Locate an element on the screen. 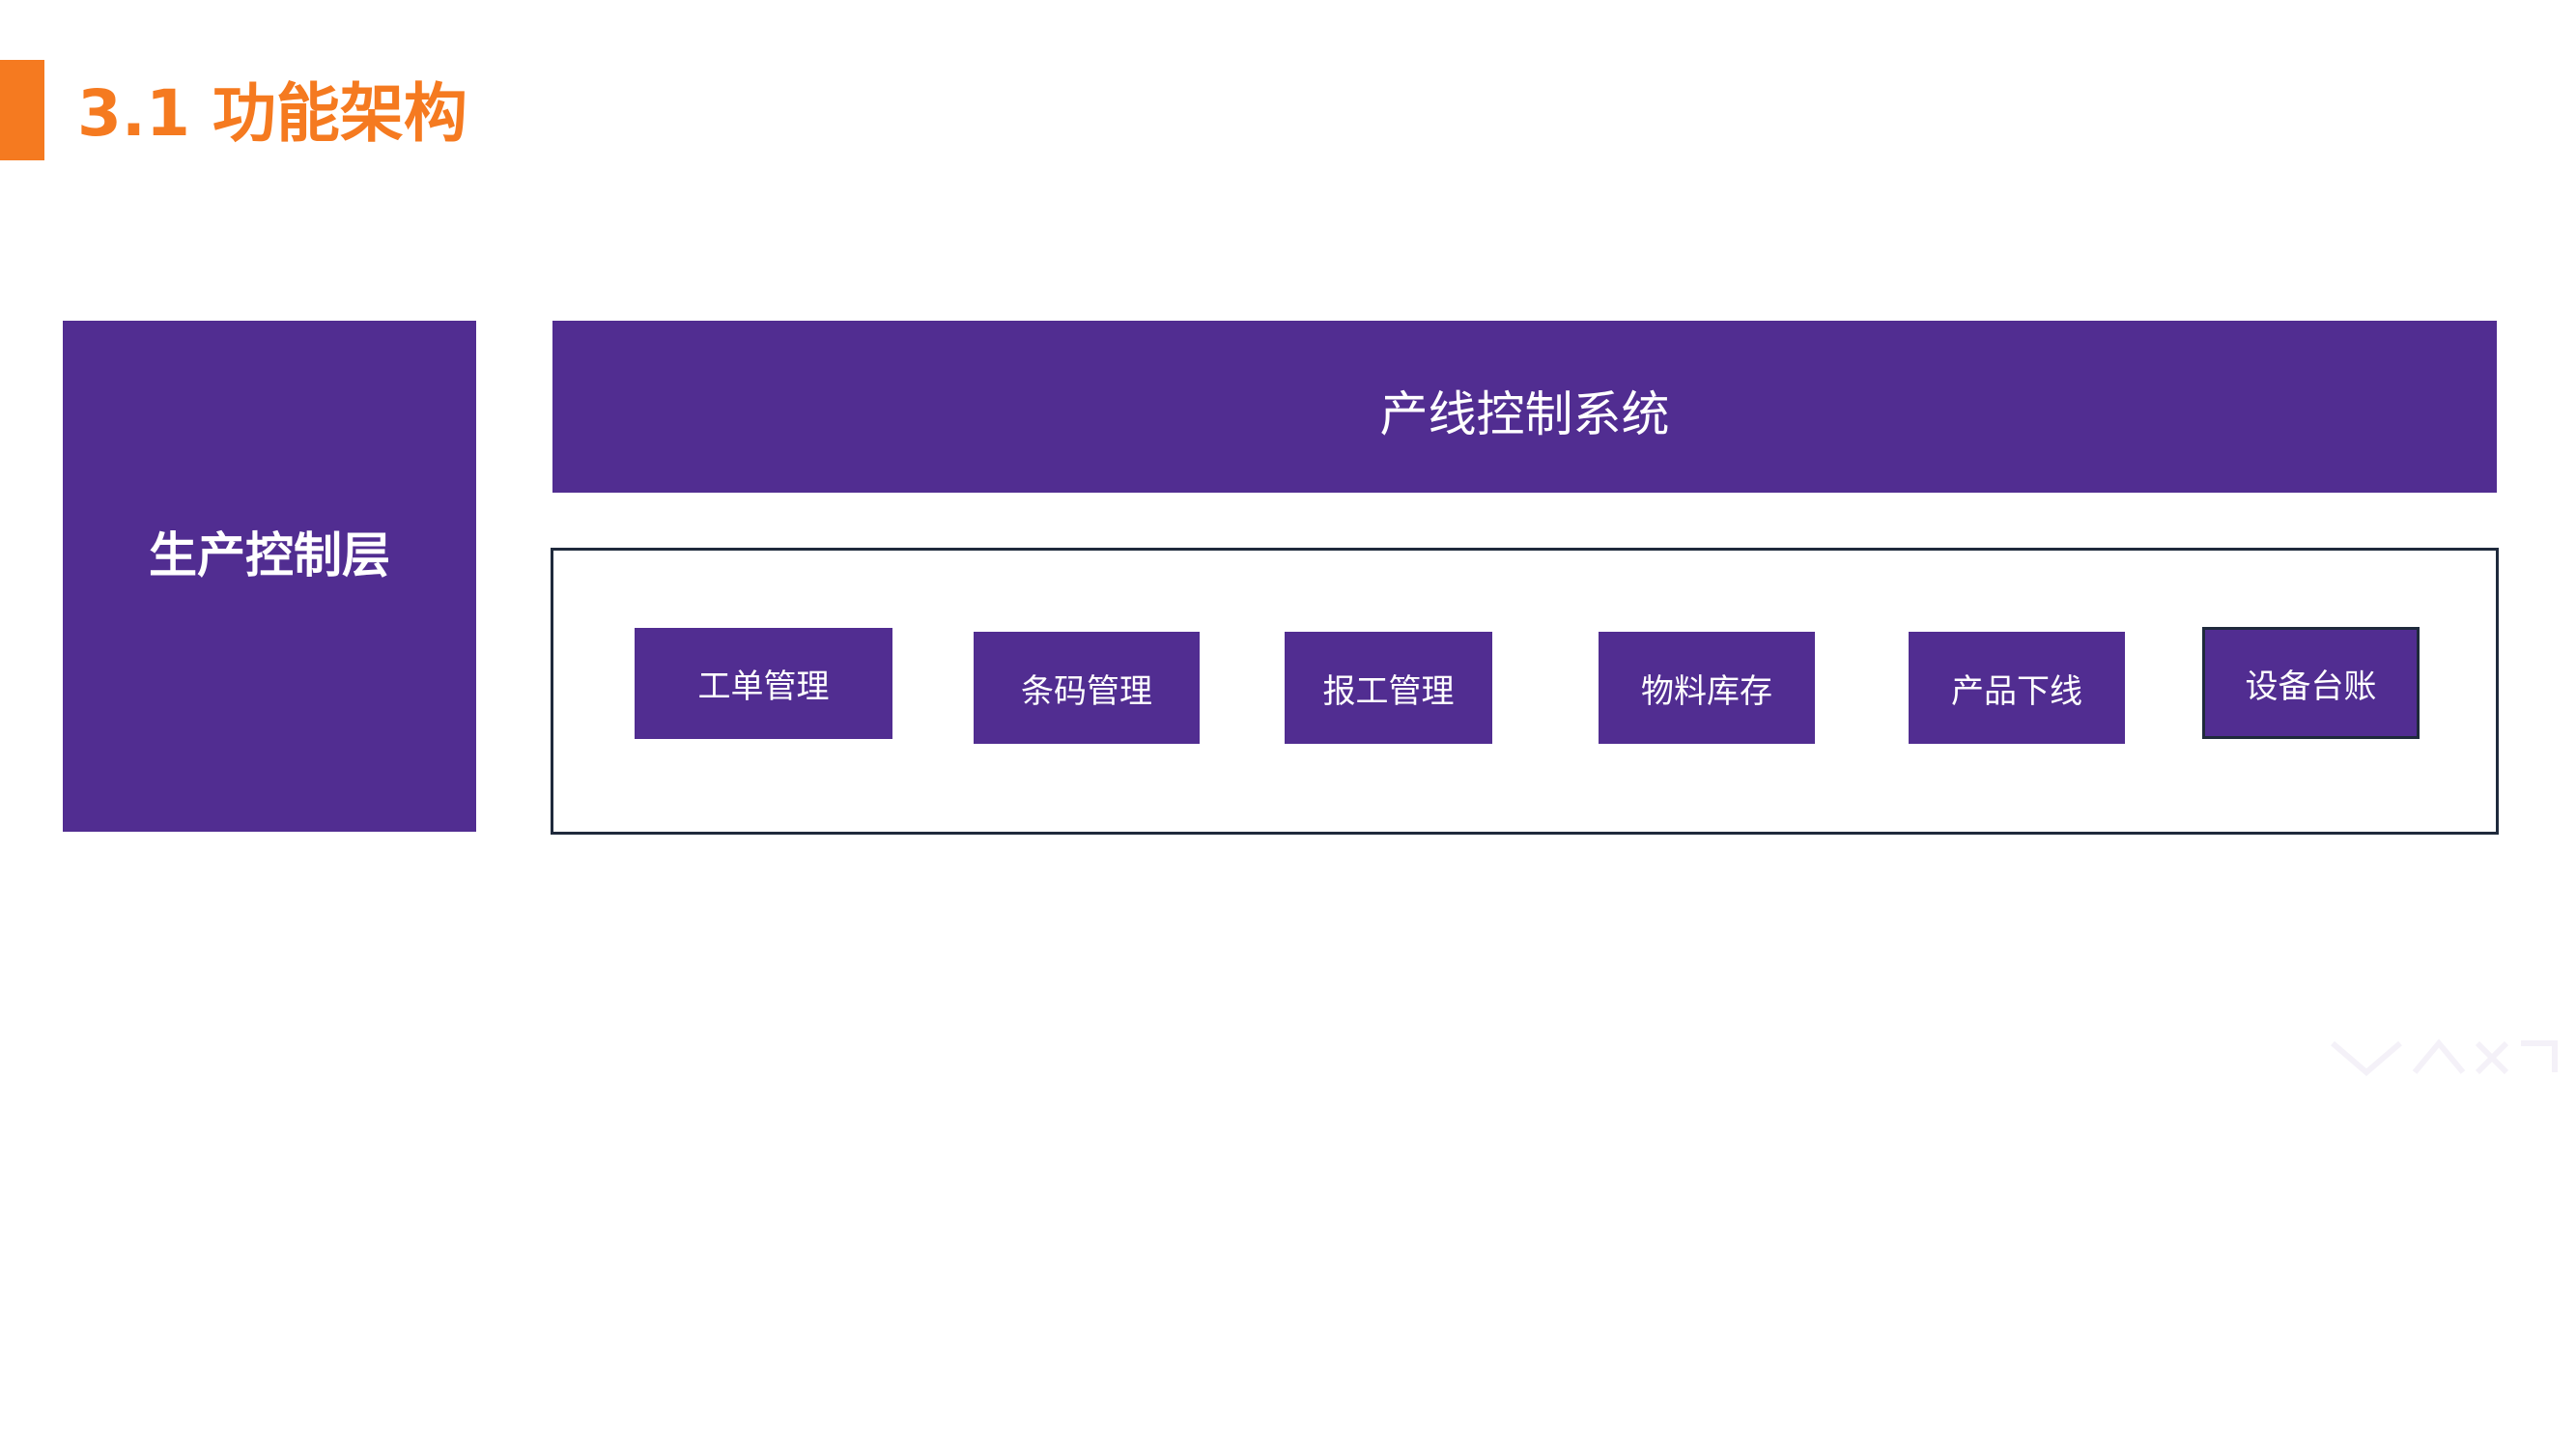  module-work-report: 报工管理 is located at coordinates (1388, 688).